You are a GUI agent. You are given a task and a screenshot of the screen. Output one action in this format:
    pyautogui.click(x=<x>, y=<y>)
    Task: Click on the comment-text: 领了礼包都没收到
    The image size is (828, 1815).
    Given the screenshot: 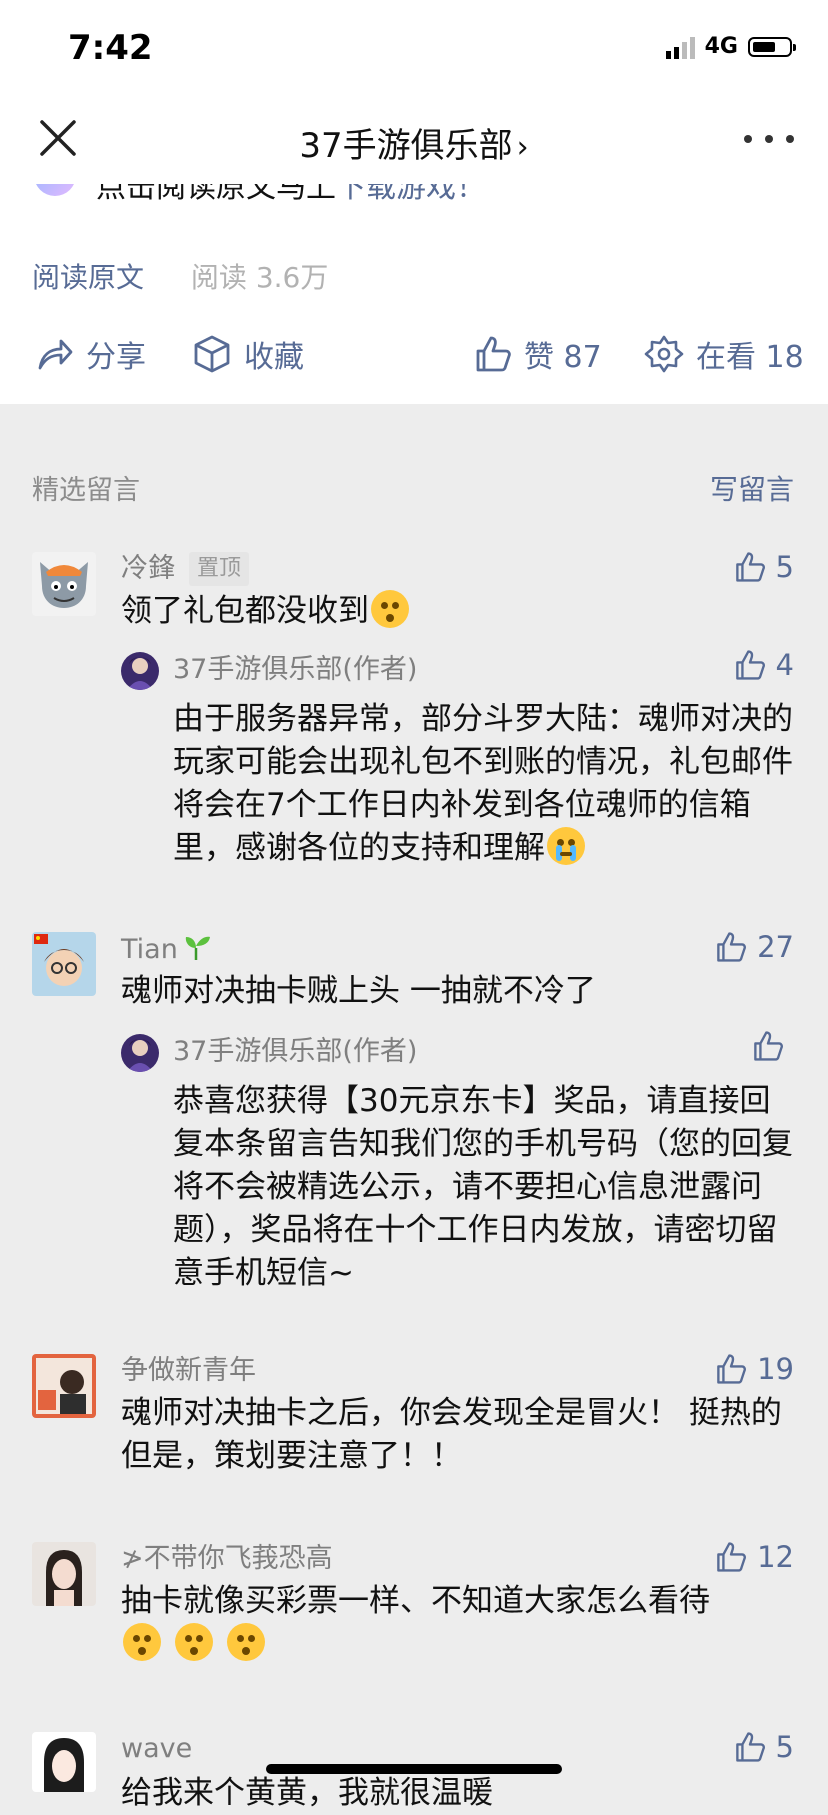 What is the action you would take?
    pyautogui.click(x=457, y=611)
    